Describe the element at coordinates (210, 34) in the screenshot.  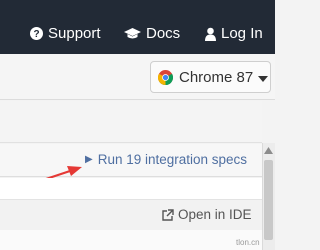
I see `user-icon` at that location.